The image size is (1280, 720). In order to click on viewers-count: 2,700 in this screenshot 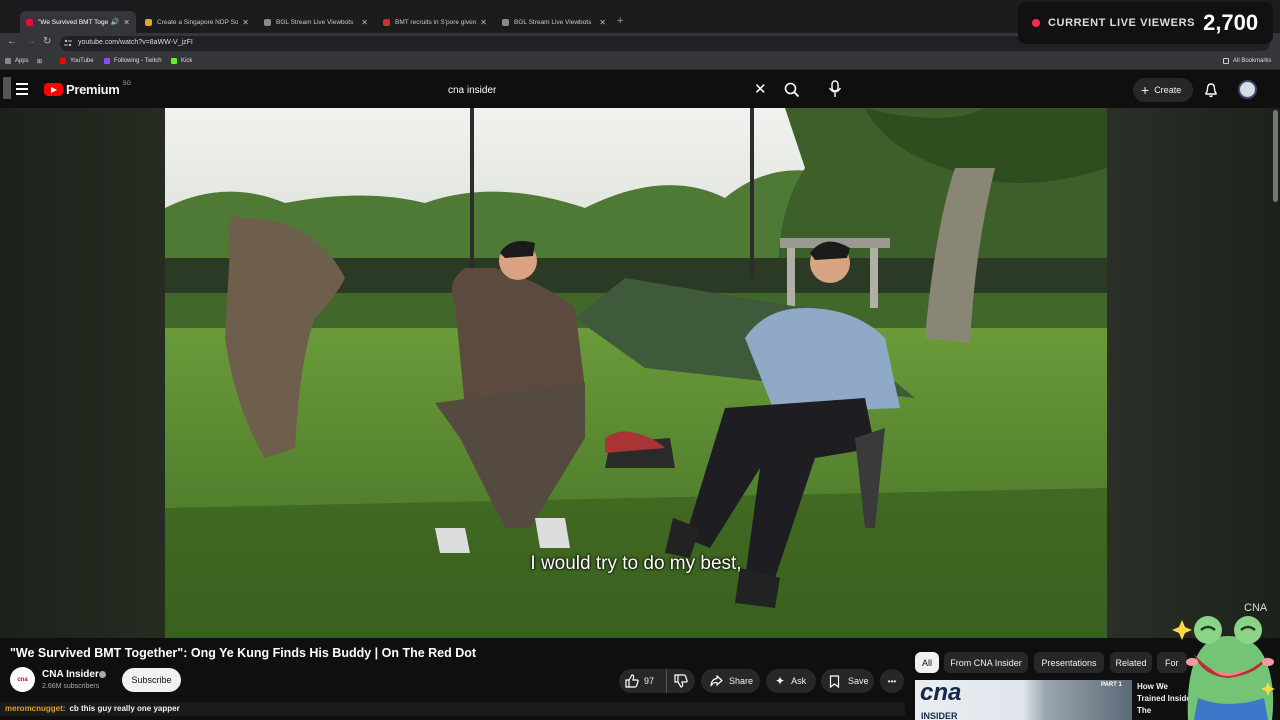, I will do `click(1231, 22)`.